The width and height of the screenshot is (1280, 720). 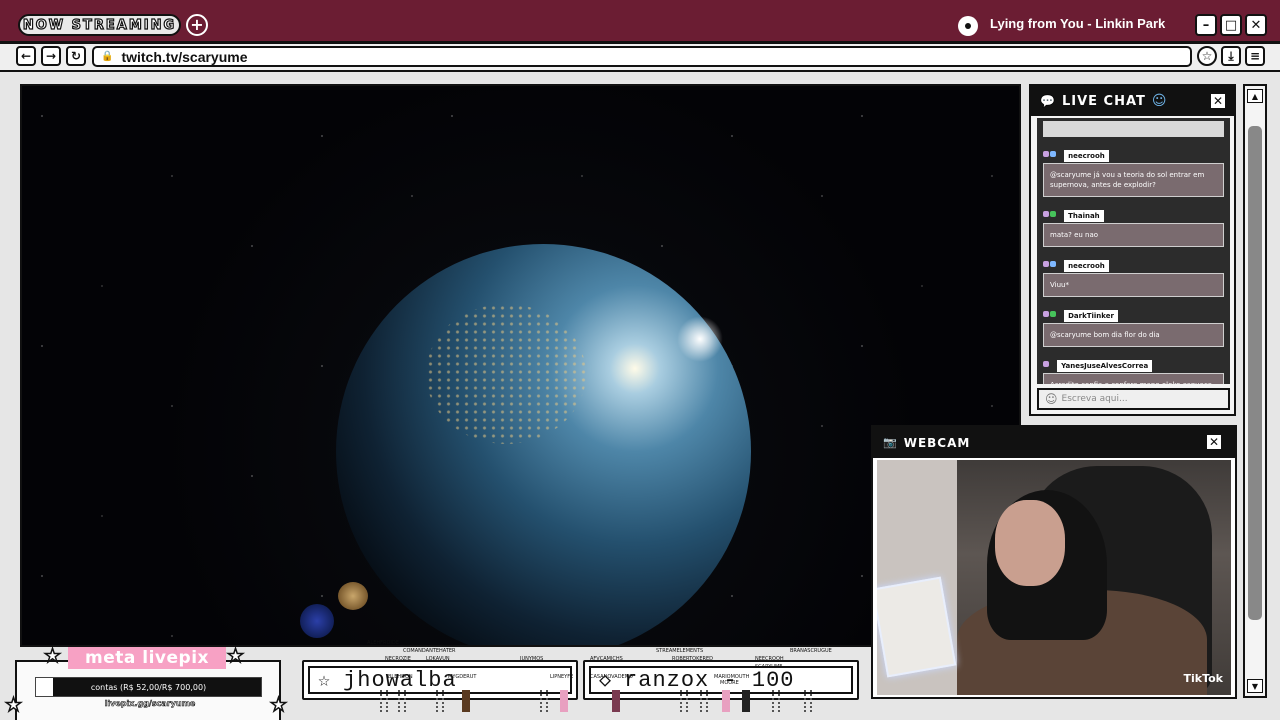 I want to click on webcam-feed: TikTok, so click(x=1054, y=577).